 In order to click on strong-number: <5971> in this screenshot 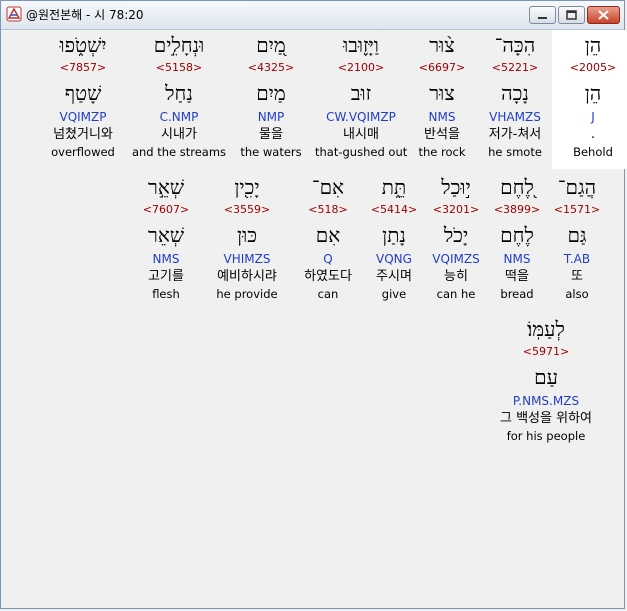, I will do `click(546, 351)`.